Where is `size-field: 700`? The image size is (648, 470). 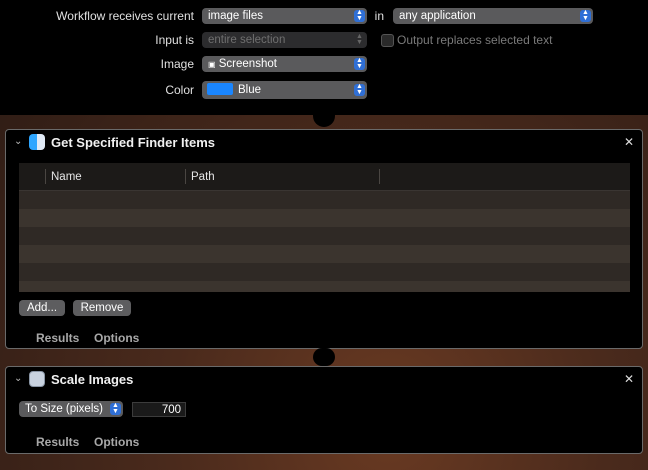
size-field: 700 is located at coordinates (159, 409).